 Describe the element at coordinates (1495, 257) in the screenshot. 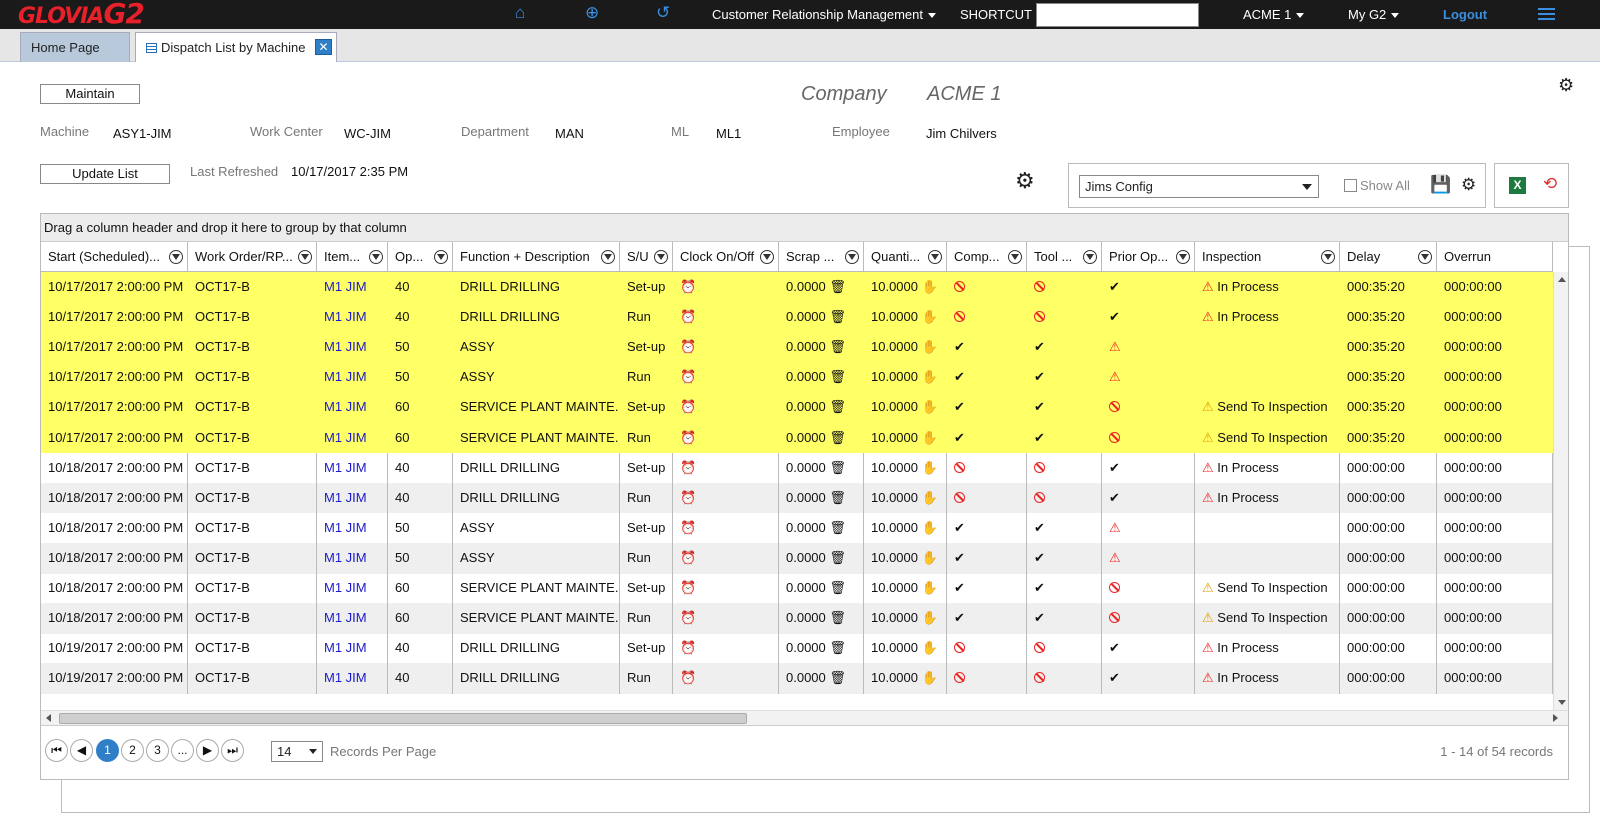

I see `column-header-overrun: Overrun` at that location.